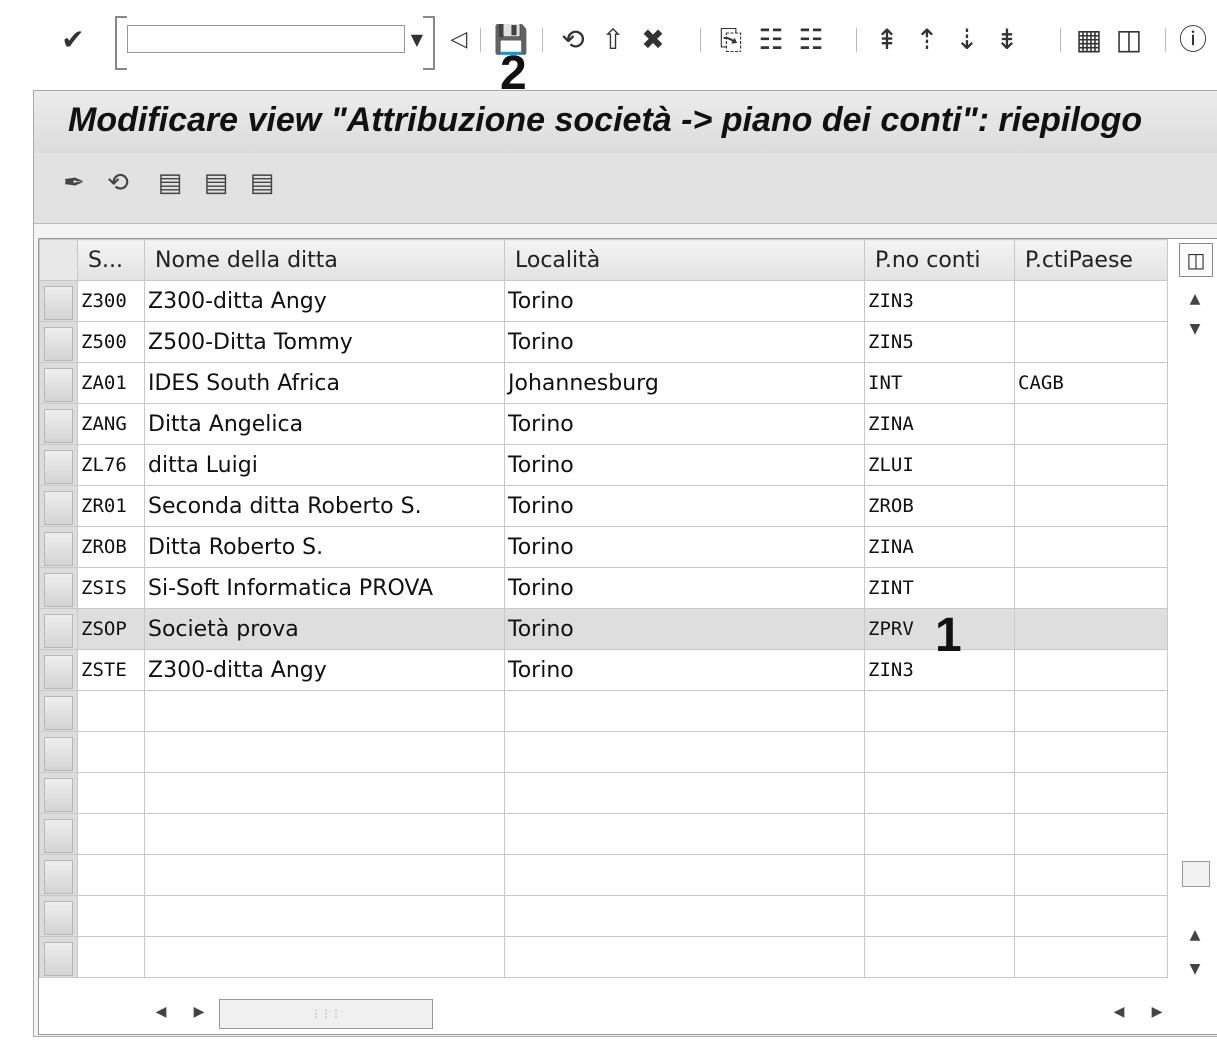  I want to click on vertical-scrollbar: ▲ ▼ ▲ ▼, so click(1195, 636).